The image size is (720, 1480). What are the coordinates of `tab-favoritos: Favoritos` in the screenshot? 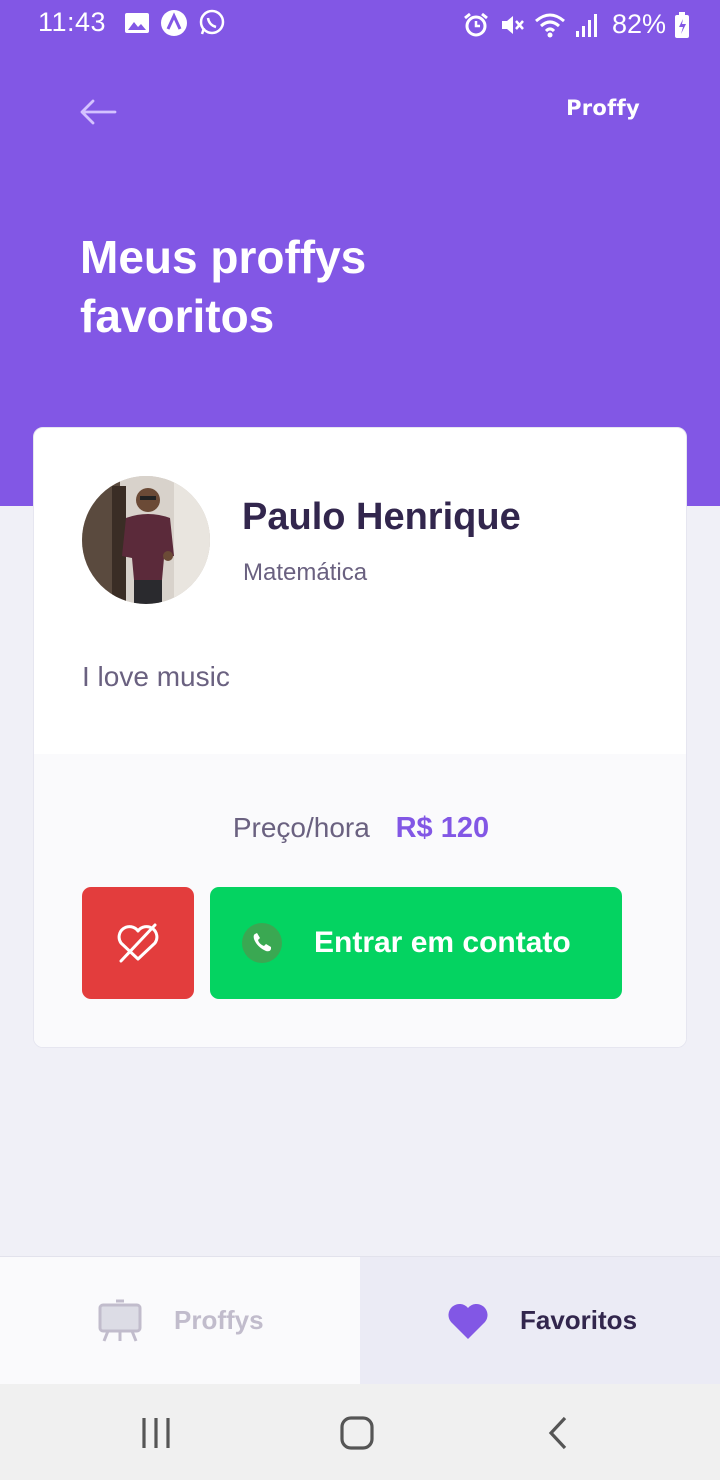 It's located at (540, 1320).